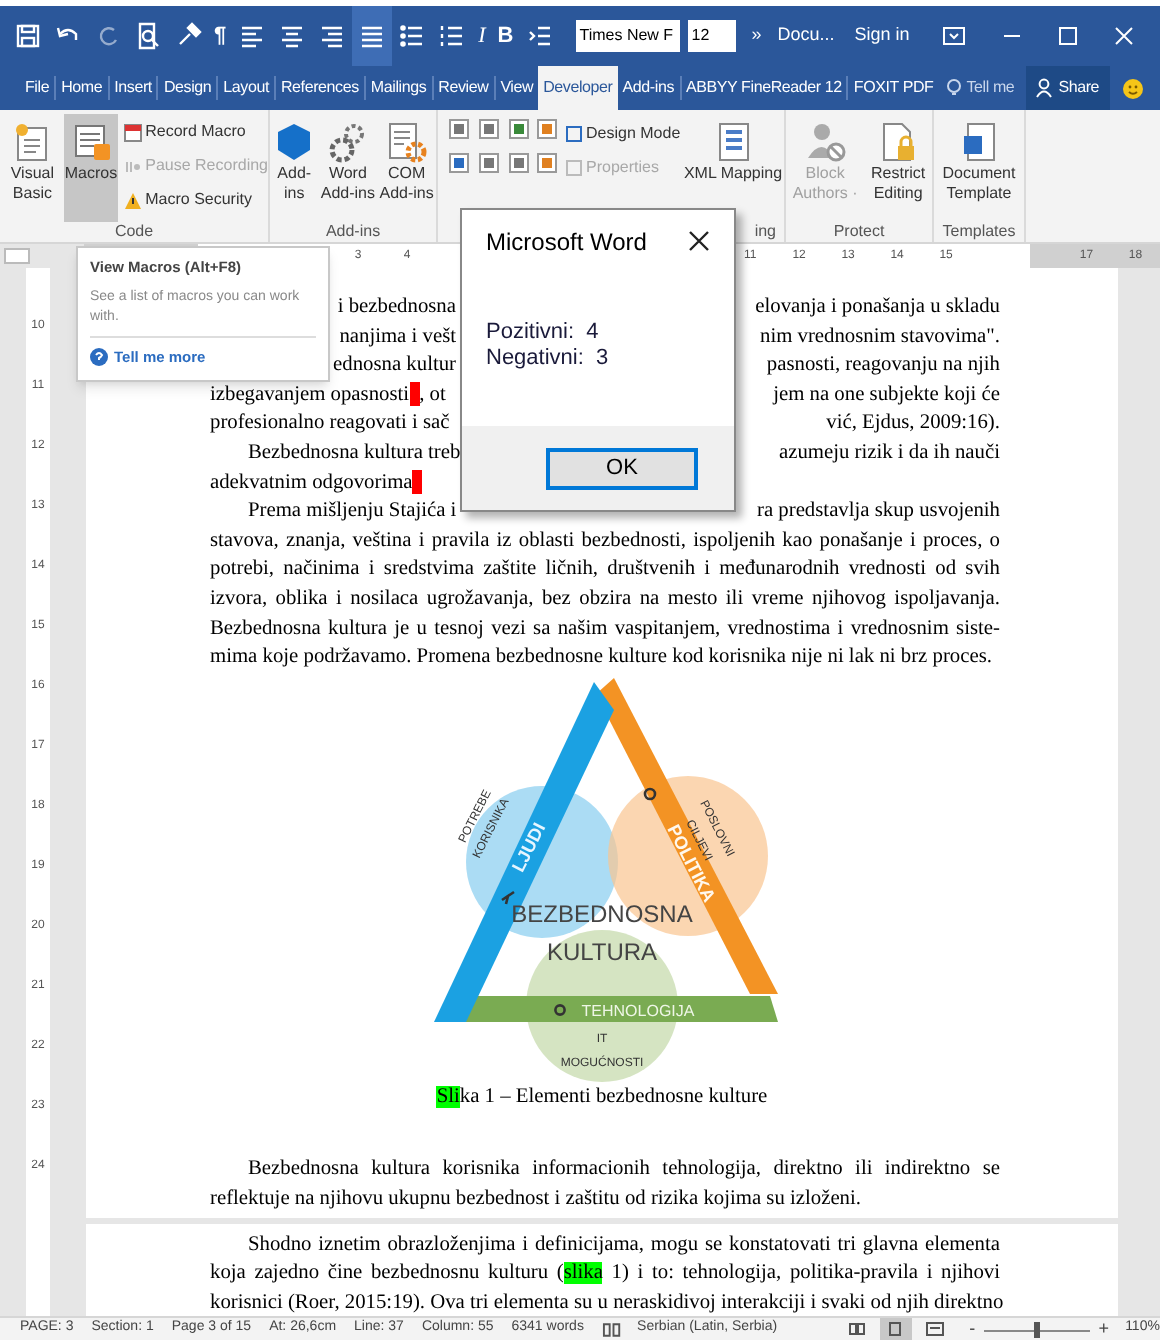 The height and width of the screenshot is (1340, 1160). What do you see at coordinates (32, 168) in the screenshot?
I see `visual-basic-button: Visual Basic` at bounding box center [32, 168].